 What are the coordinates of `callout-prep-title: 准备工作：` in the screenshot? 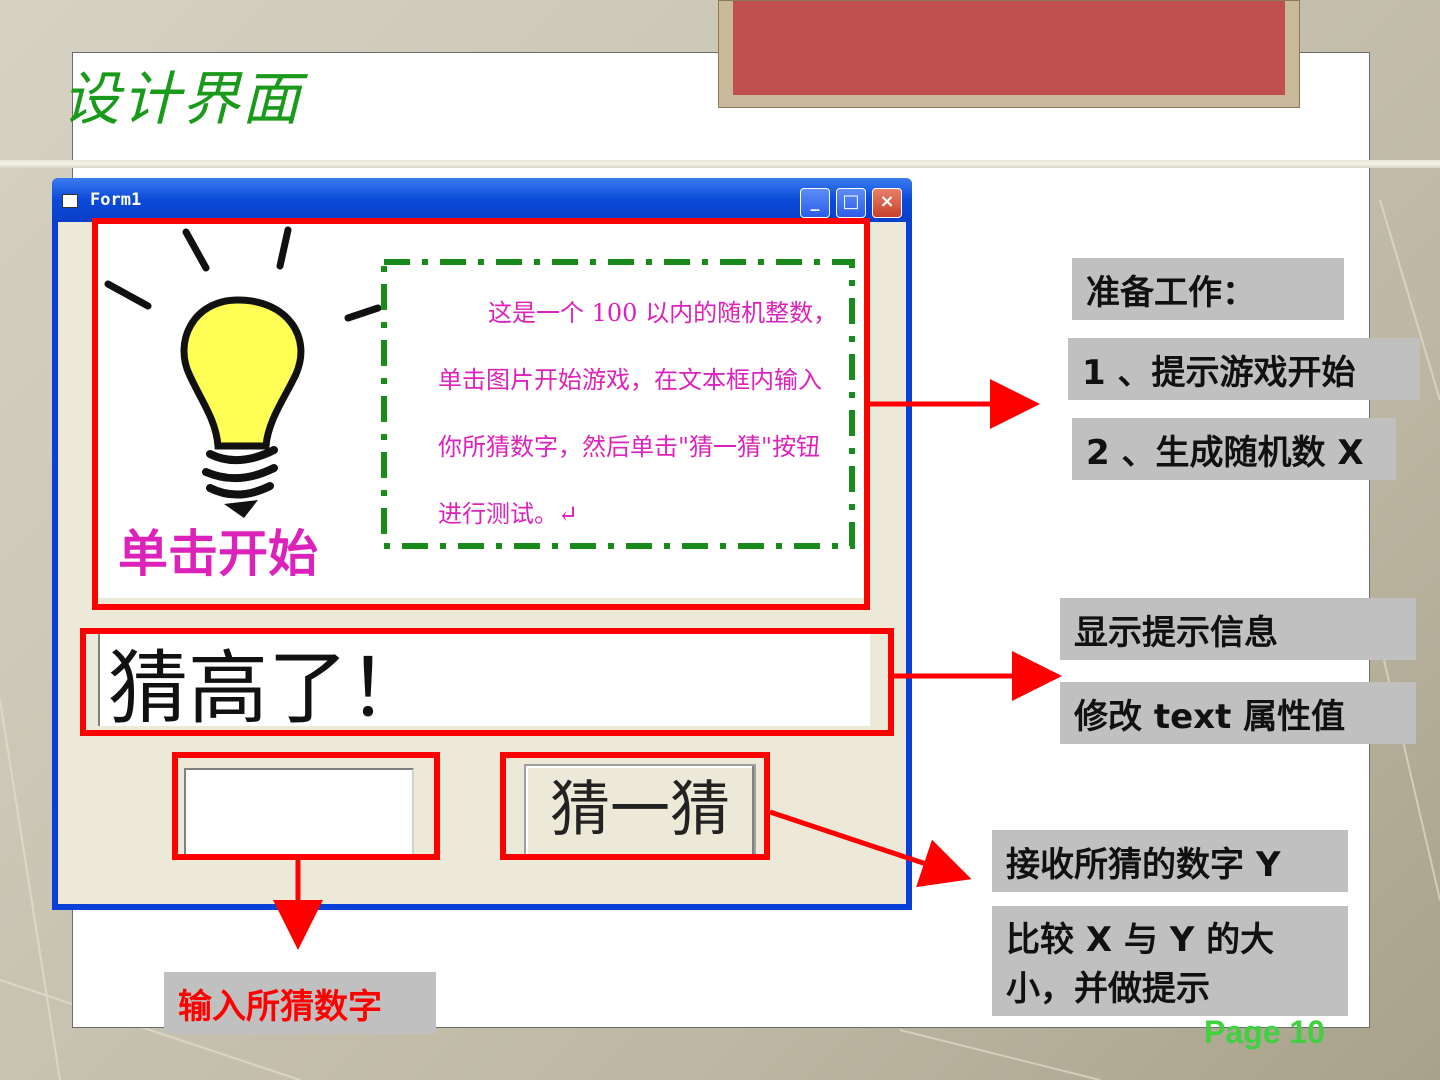 It's located at (1208, 289).